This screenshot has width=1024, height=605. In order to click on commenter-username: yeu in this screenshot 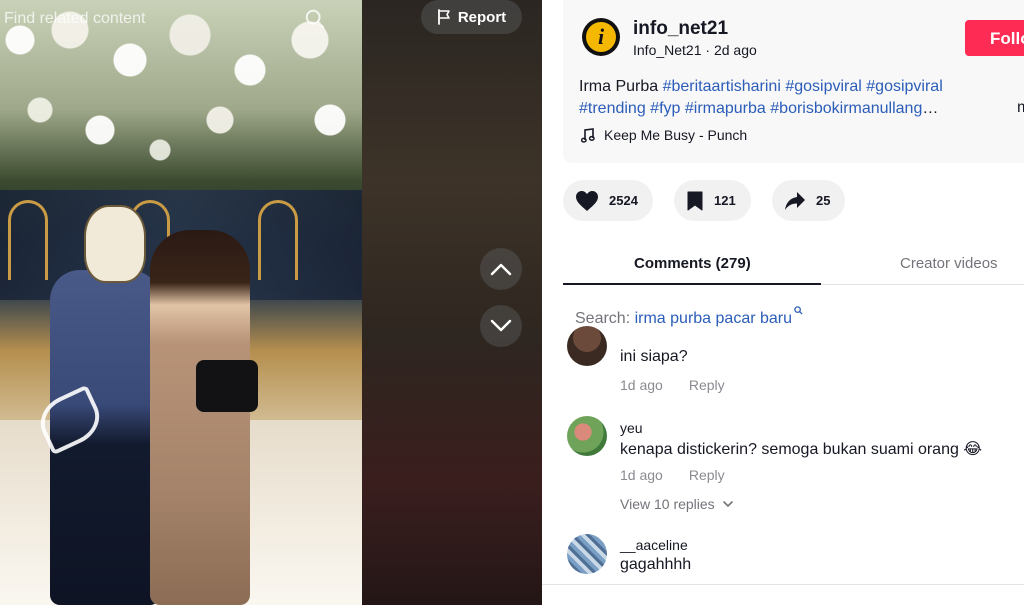, I will do `click(631, 428)`.